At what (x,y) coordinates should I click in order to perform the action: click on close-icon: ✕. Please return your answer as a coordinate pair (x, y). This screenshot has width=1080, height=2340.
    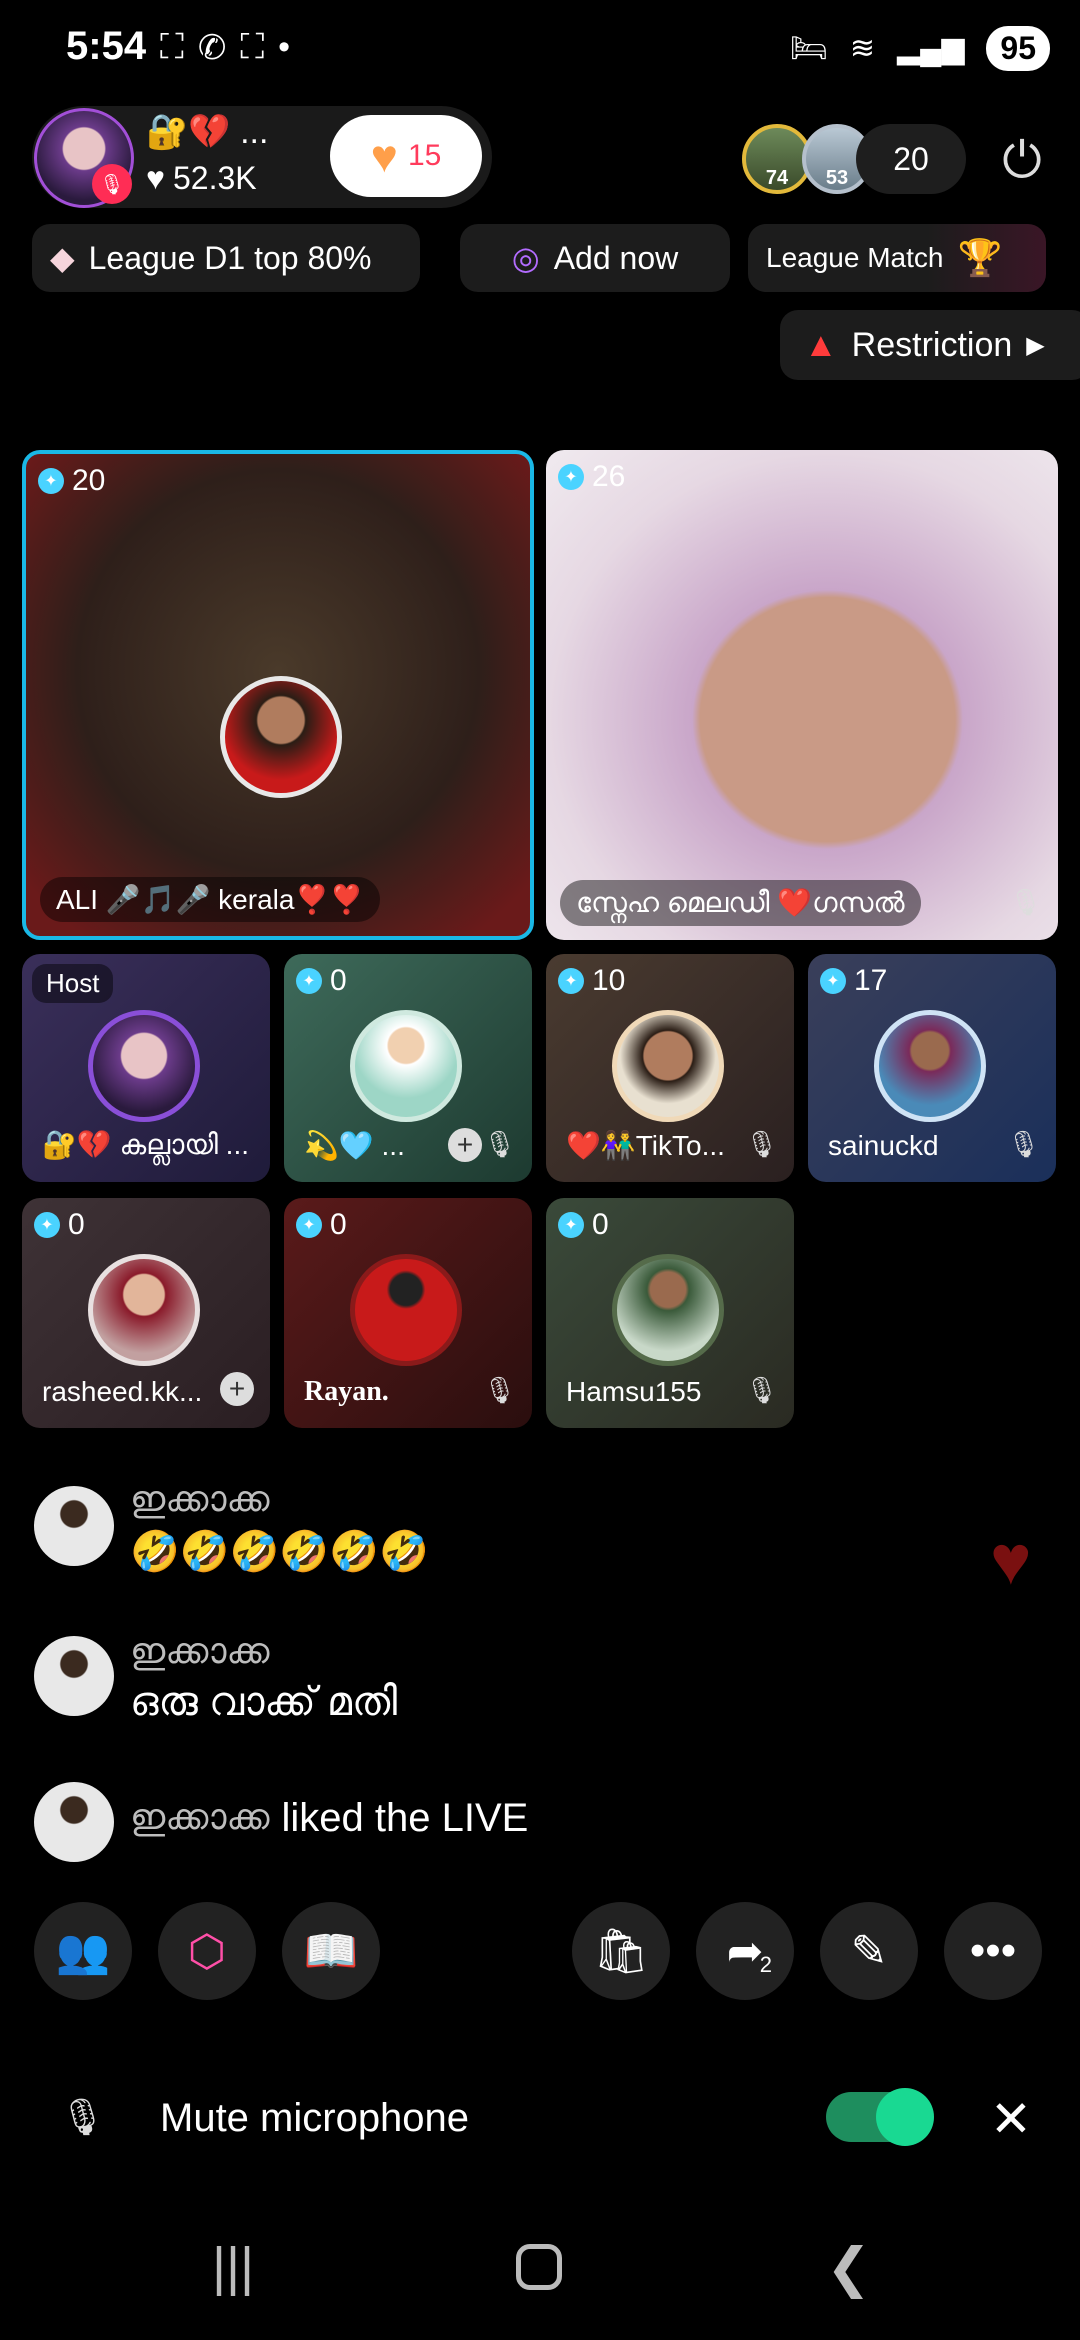
    Looking at the image, I should click on (1011, 2119).